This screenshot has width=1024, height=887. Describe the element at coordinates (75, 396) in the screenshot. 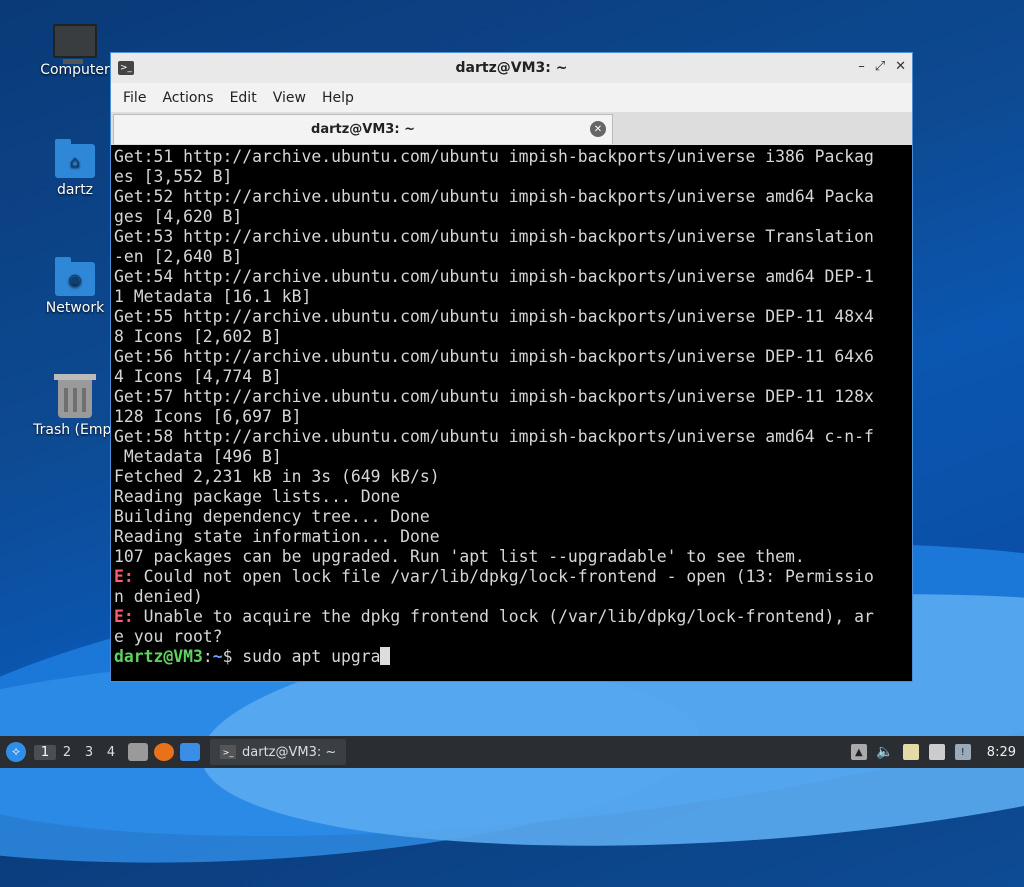

I see `trash-icon` at that location.